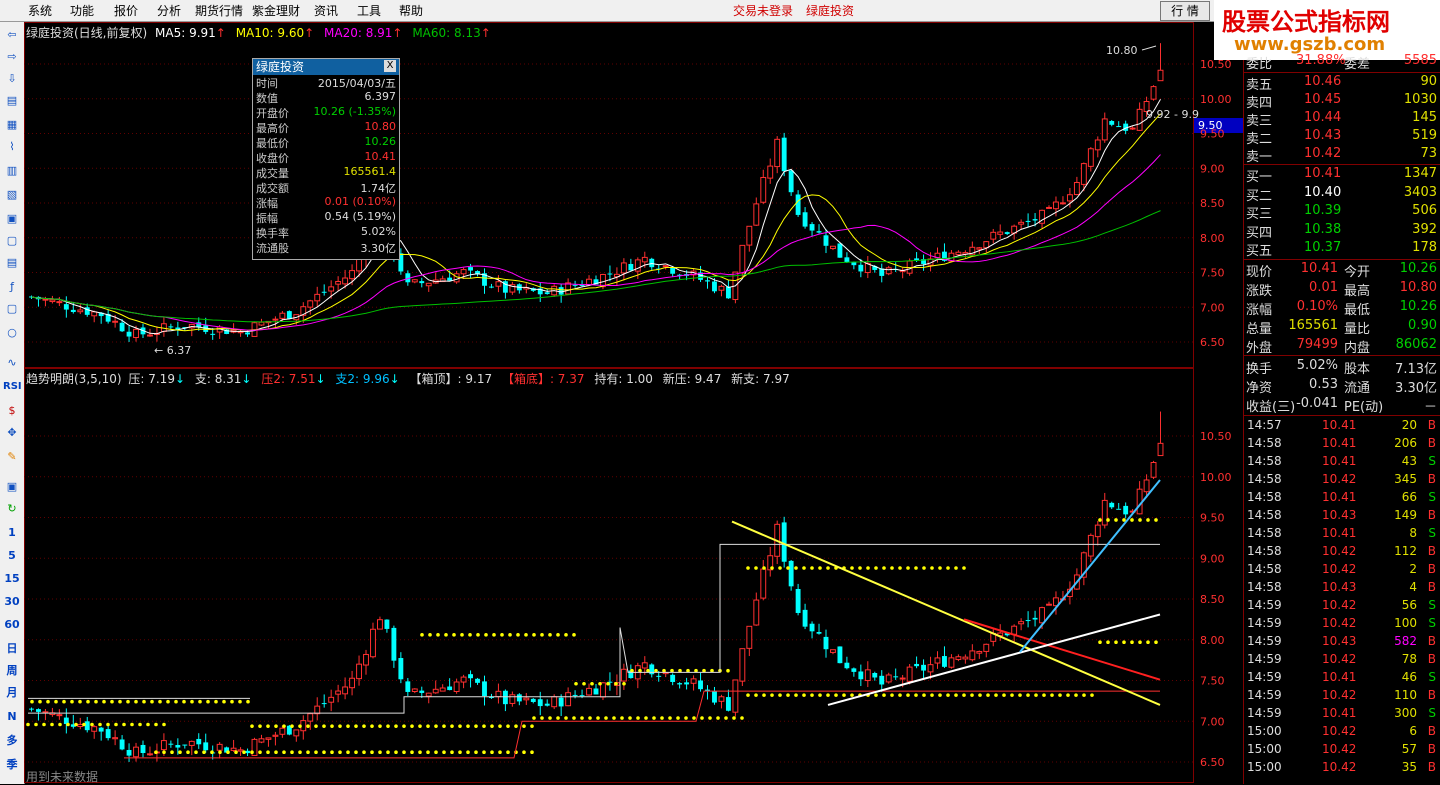 Image resolution: width=1440 pixels, height=785 pixels. Describe the element at coordinates (12, 533) in the screenshot. I see `period-1min: 1` at that location.